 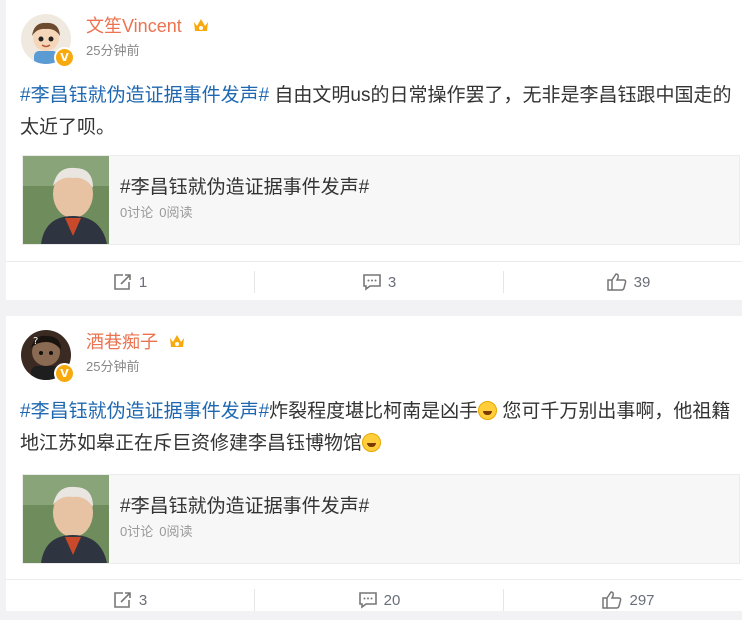 I want to click on repost-count: 1, so click(x=143, y=282).